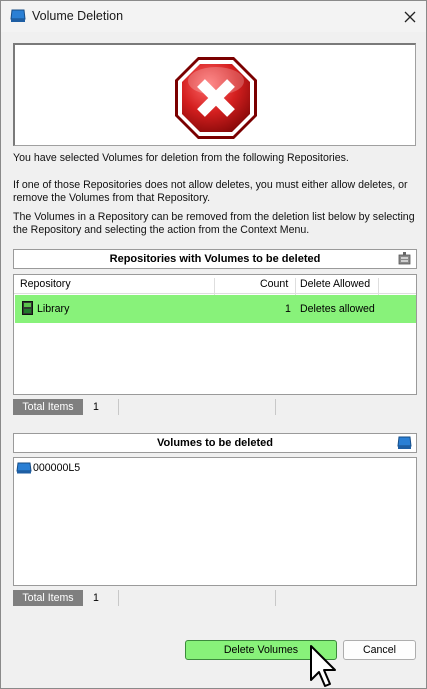 The width and height of the screenshot is (427, 689). What do you see at coordinates (213, 16) in the screenshot?
I see `title-bar: Volume Deletion` at bounding box center [213, 16].